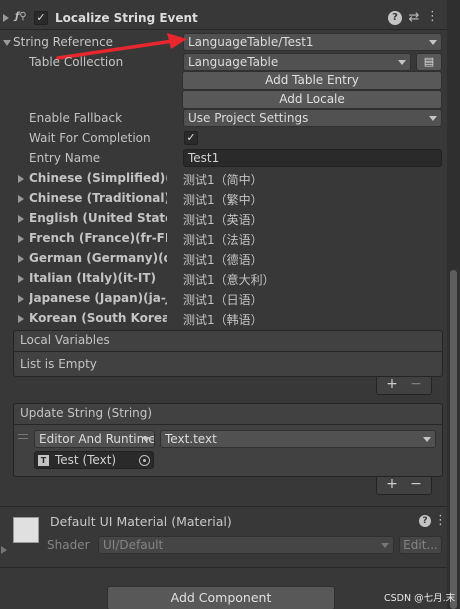 The height and width of the screenshot is (609, 460). I want to click on locale-value: 测试1（繁中）, so click(223, 200).